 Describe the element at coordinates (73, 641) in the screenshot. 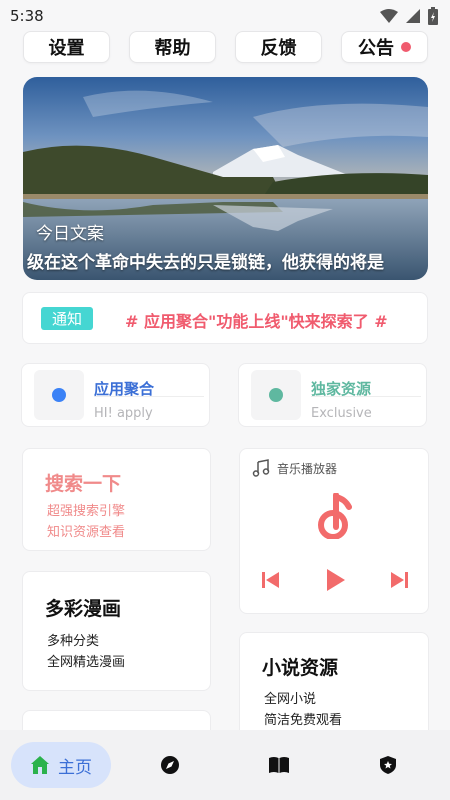

I see `comic-card-line-1: 多种分类` at that location.